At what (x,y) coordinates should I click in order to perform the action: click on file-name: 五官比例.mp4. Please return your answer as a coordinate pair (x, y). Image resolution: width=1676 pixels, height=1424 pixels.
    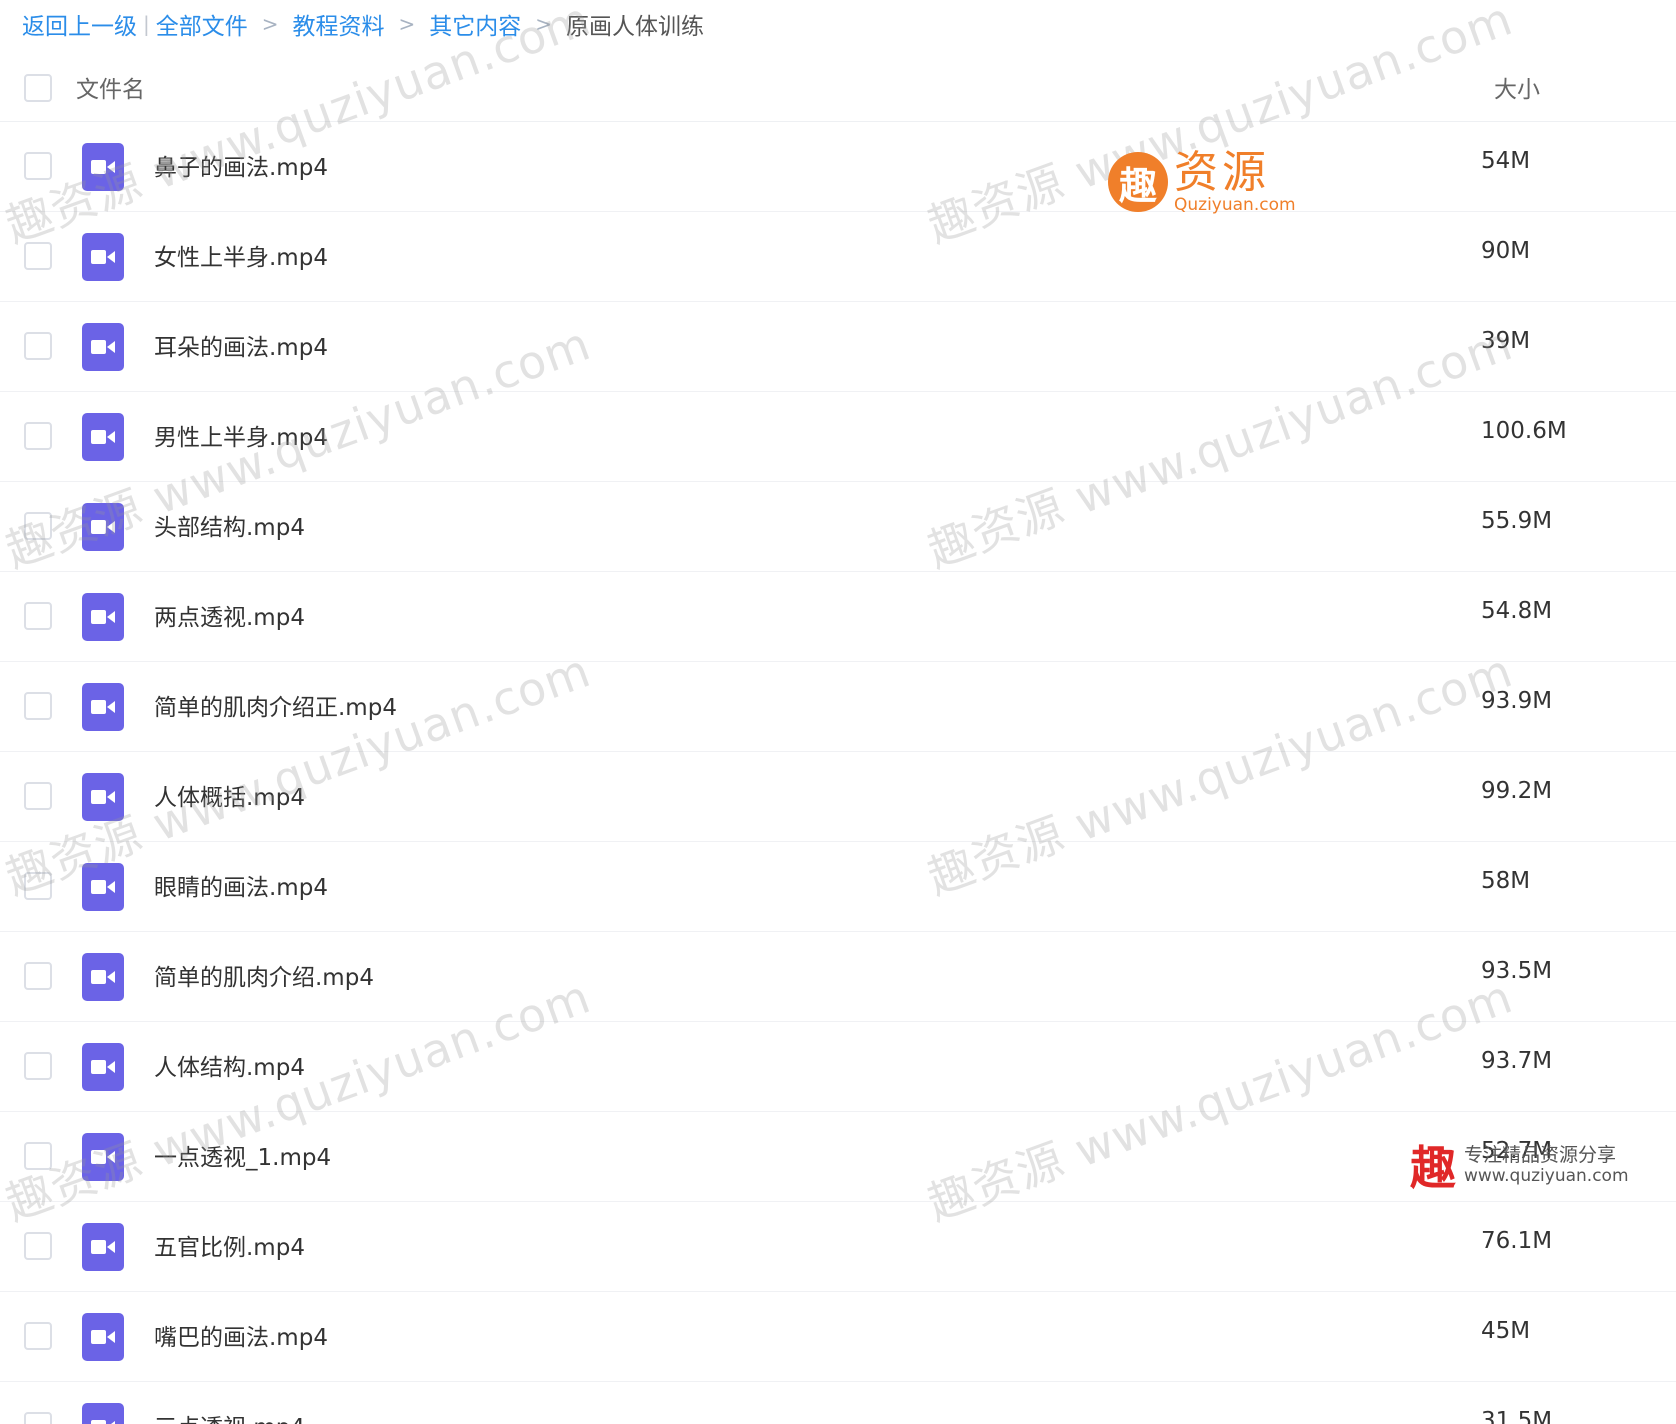
    Looking at the image, I should click on (229, 1245).